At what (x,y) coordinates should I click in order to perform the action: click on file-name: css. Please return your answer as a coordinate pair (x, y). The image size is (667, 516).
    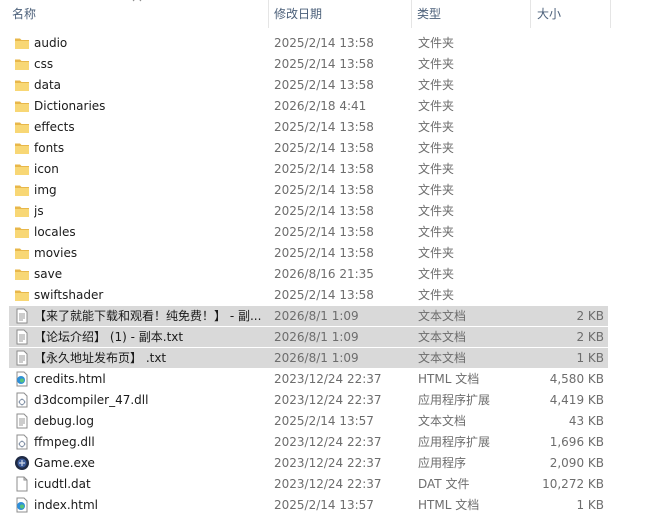
    Looking at the image, I should click on (44, 64).